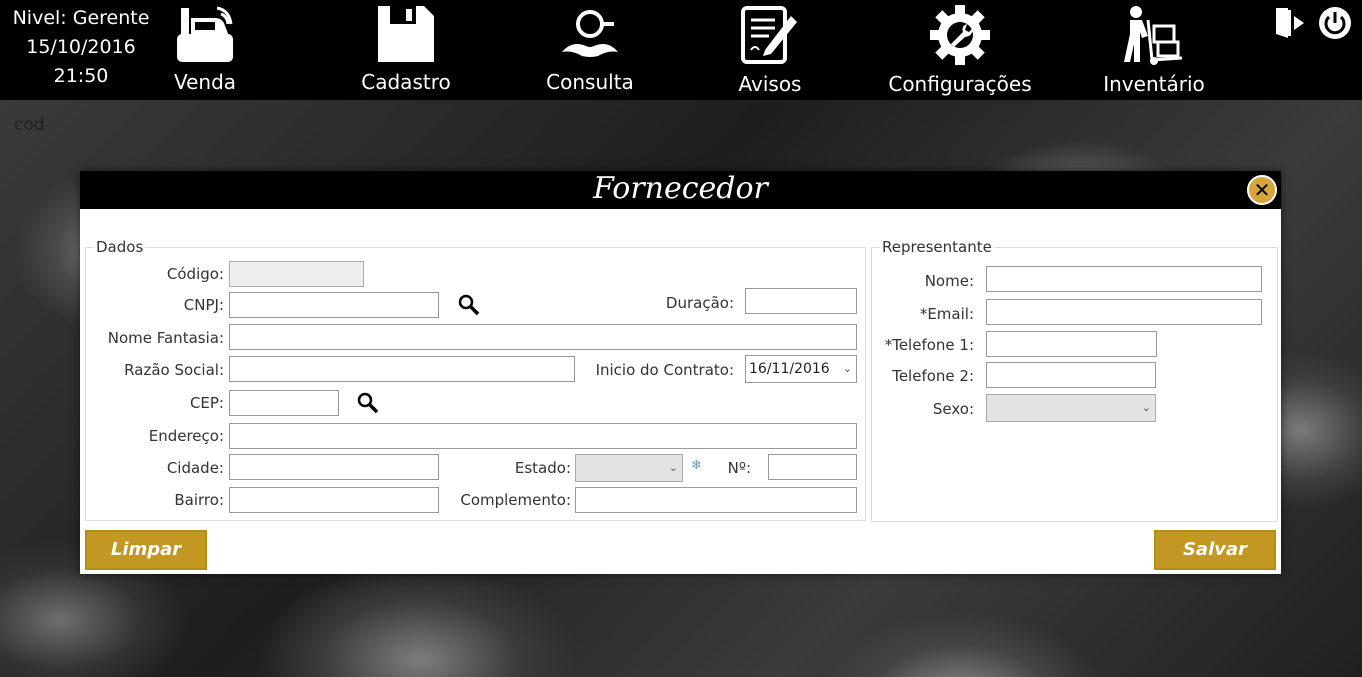 The height and width of the screenshot is (677, 1362). What do you see at coordinates (1154, 84) in the screenshot?
I see `nav-inventario-label: Inventário` at bounding box center [1154, 84].